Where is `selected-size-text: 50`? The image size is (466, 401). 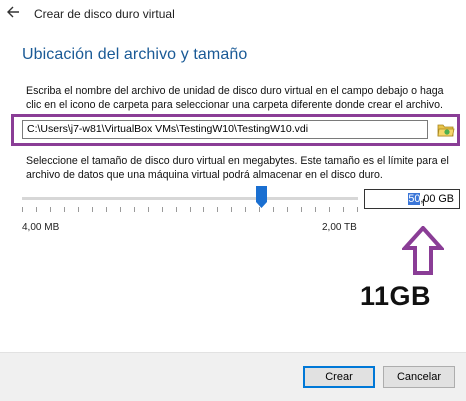 selected-size-text: 50 is located at coordinates (414, 199).